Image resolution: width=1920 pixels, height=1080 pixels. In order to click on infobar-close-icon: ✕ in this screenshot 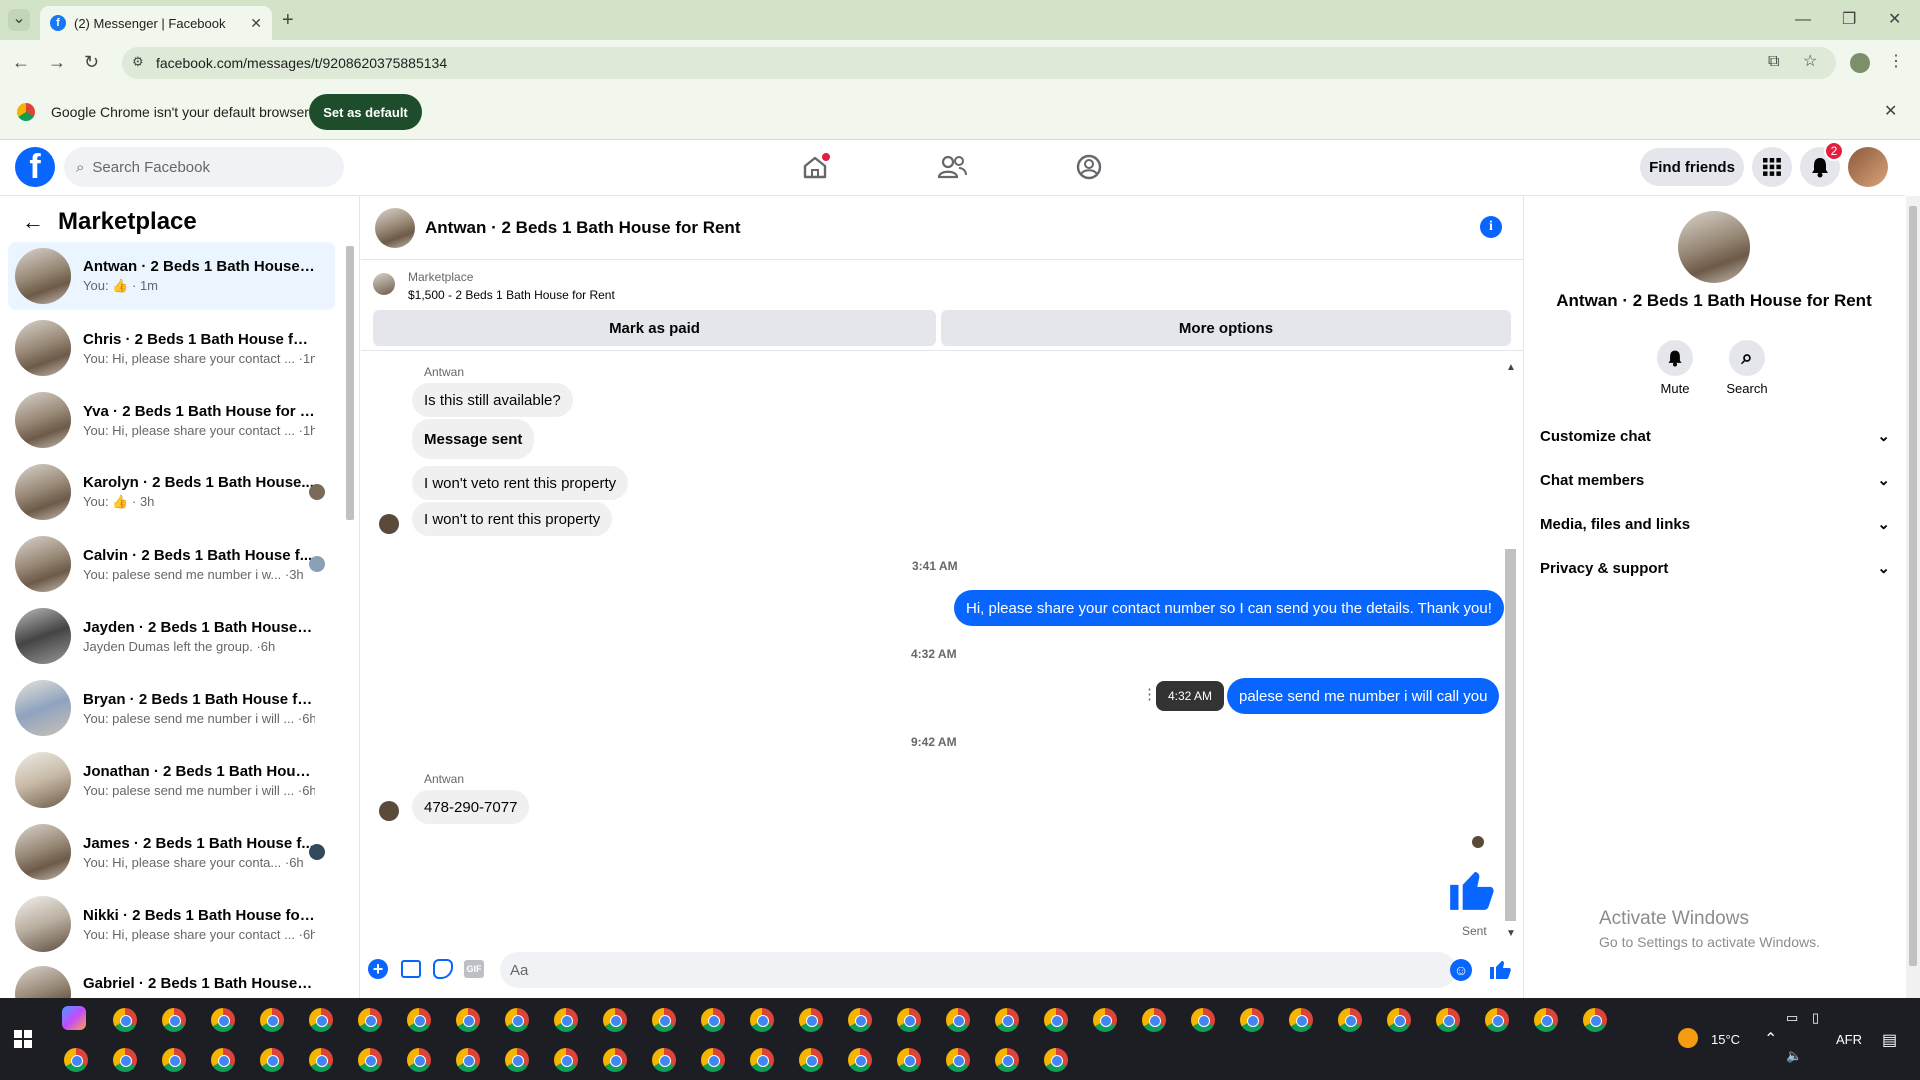, I will do `click(1890, 112)`.